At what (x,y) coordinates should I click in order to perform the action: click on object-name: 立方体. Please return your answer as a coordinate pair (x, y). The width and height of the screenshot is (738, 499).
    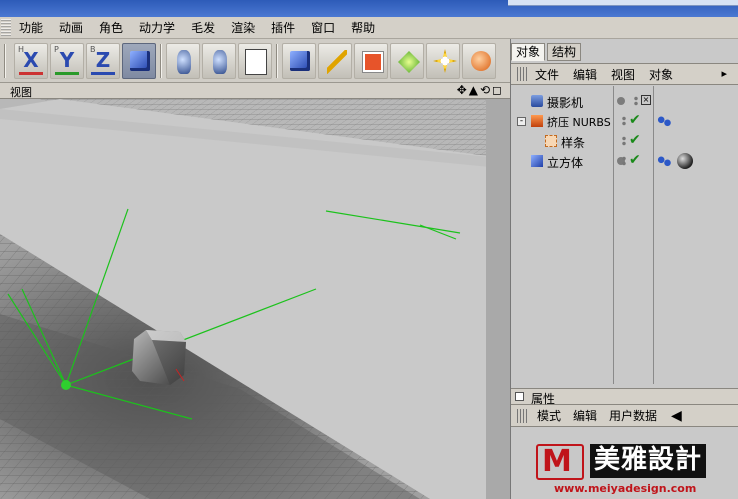
    Looking at the image, I should click on (565, 163).